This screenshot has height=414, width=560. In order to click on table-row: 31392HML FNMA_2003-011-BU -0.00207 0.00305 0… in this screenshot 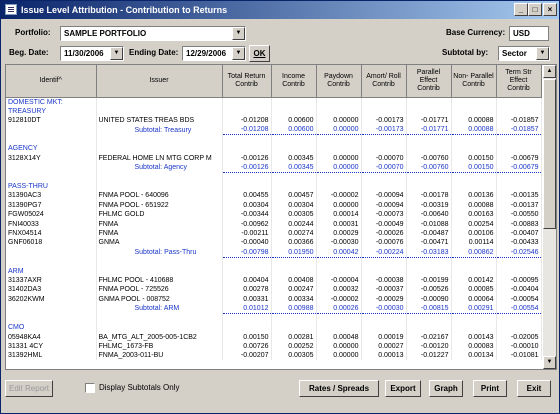, I will do `click(274, 356)`.